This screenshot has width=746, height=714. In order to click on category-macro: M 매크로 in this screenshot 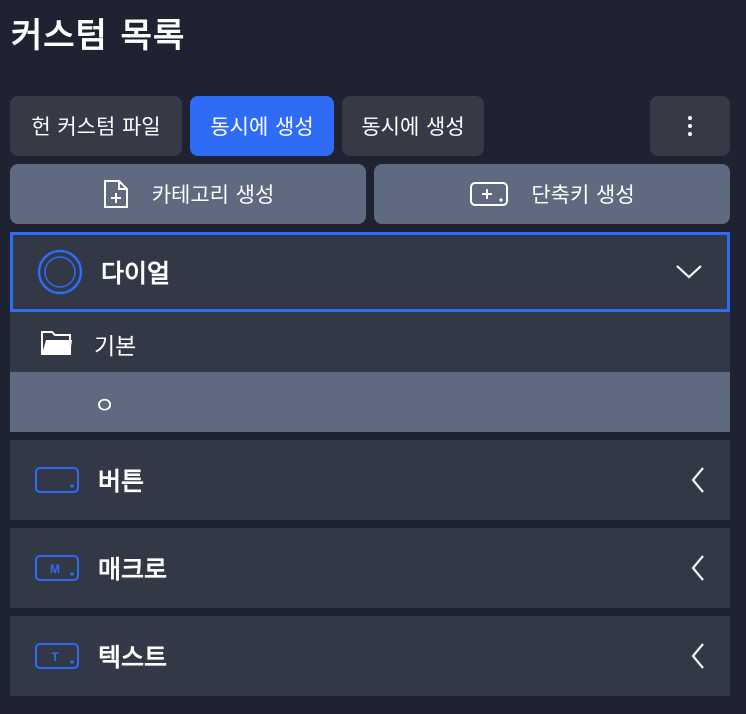, I will do `click(370, 568)`.